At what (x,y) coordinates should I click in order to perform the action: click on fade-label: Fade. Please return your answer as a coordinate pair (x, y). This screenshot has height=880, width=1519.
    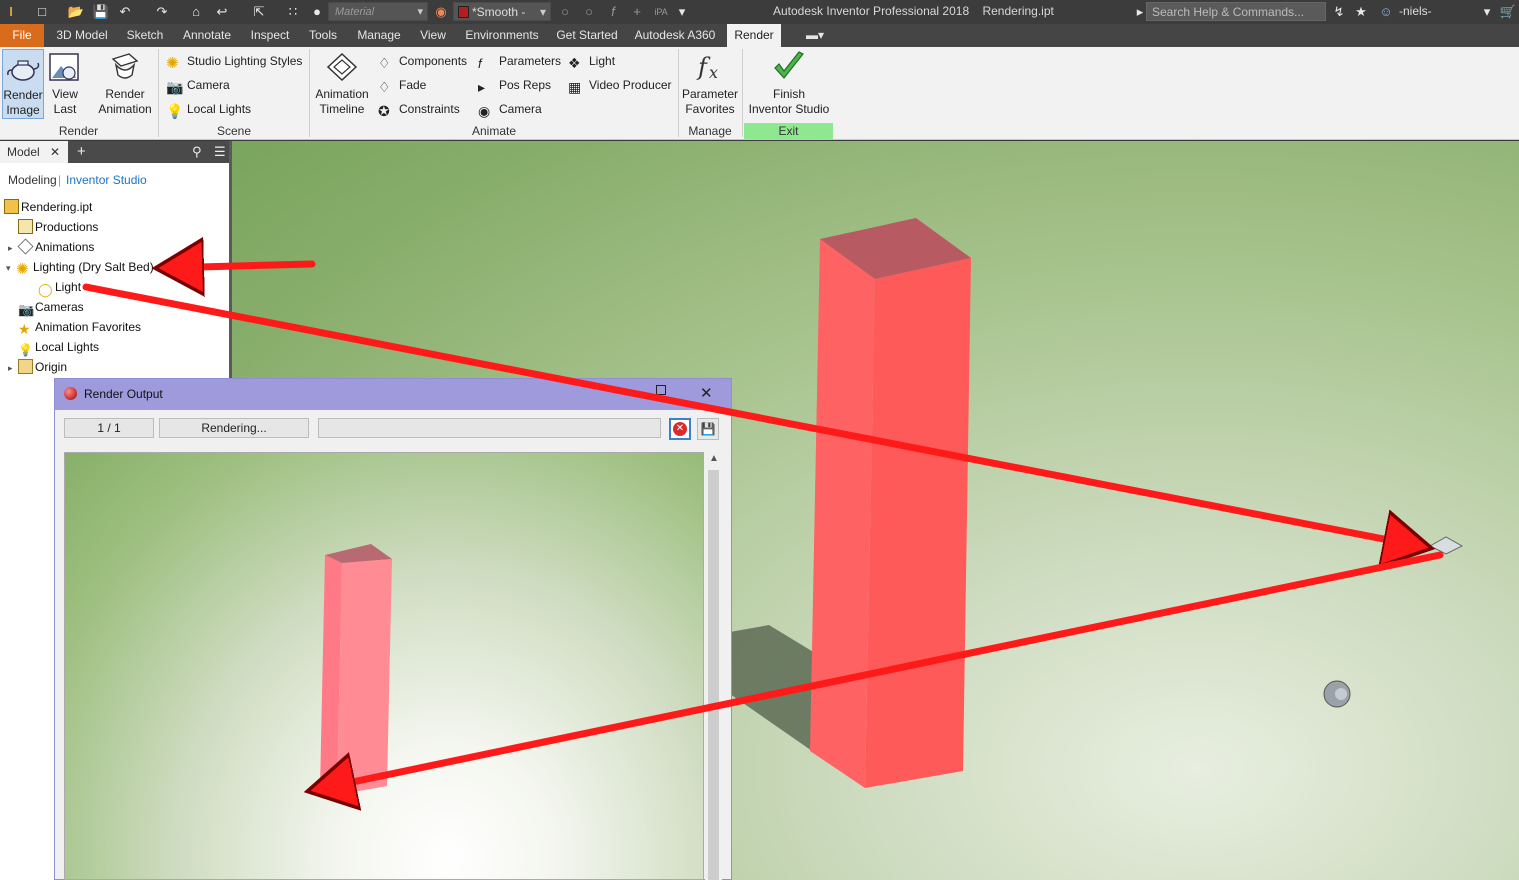
    Looking at the image, I should click on (413, 85).